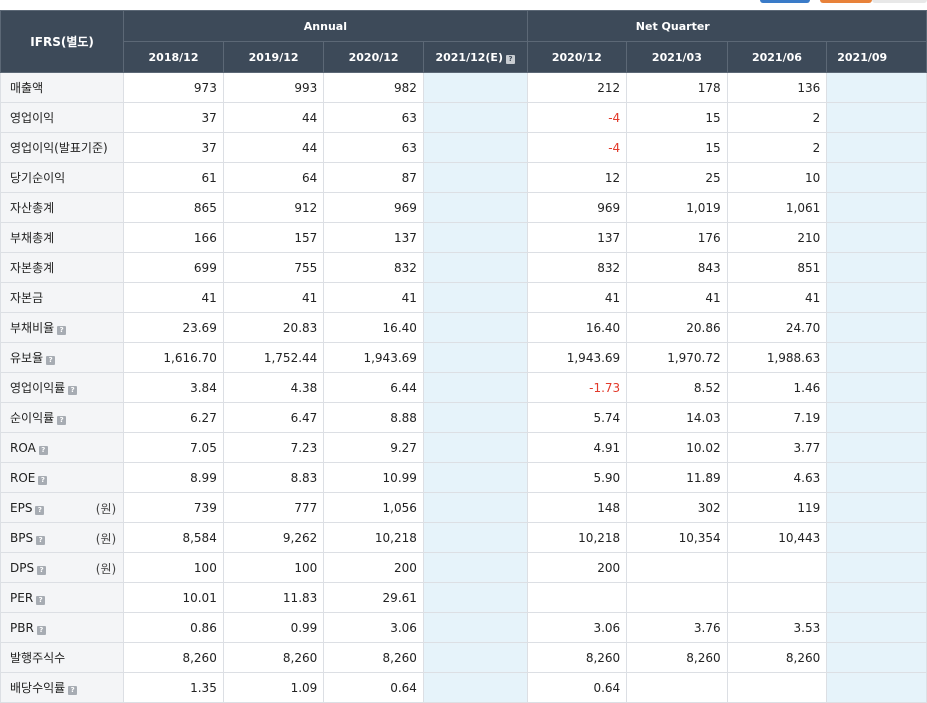  I want to click on table-row: 배당수익률? 1.35 1.09 0.64 0.64, so click(463, 687).